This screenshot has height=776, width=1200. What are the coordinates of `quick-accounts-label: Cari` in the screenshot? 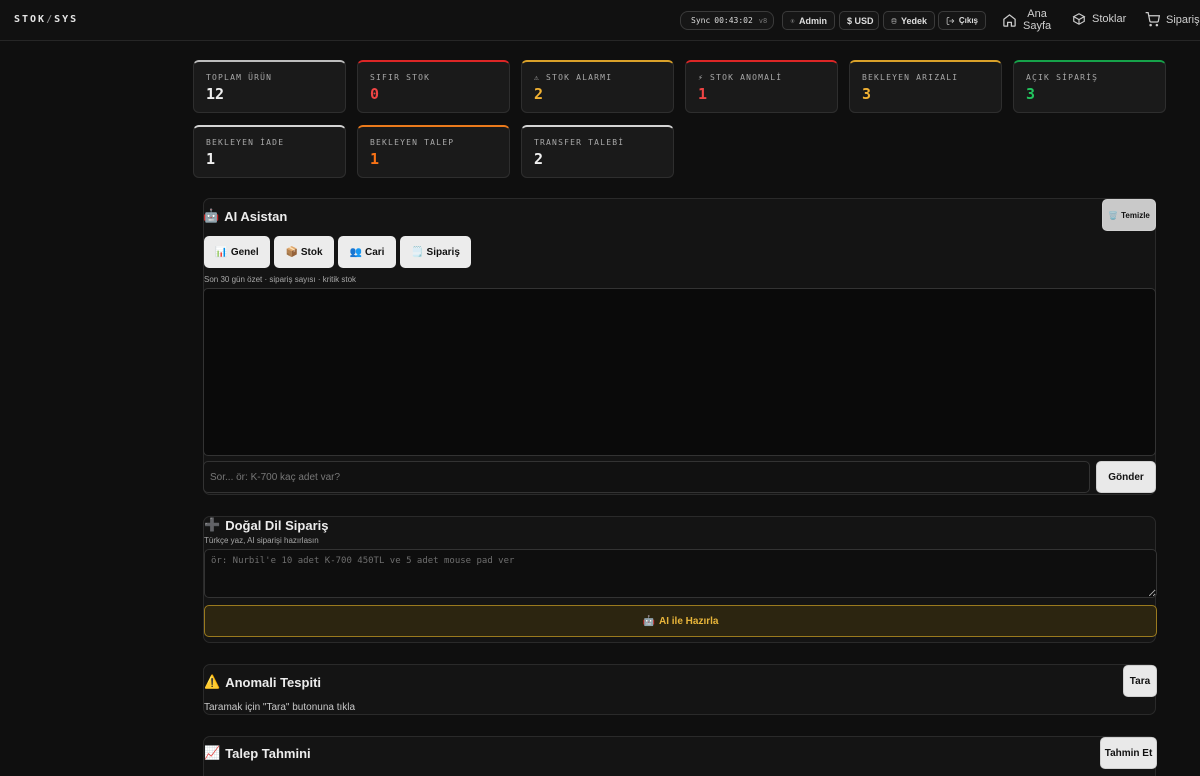 It's located at (375, 252).